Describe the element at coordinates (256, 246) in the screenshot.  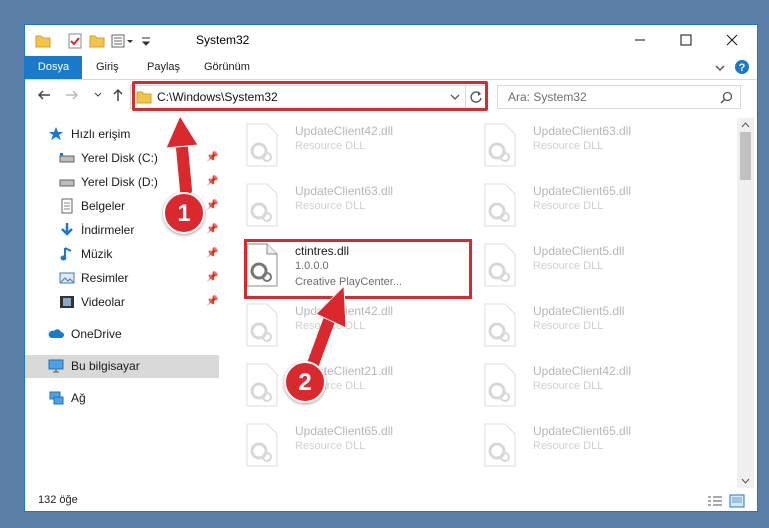
I see `annotation-arrows` at that location.